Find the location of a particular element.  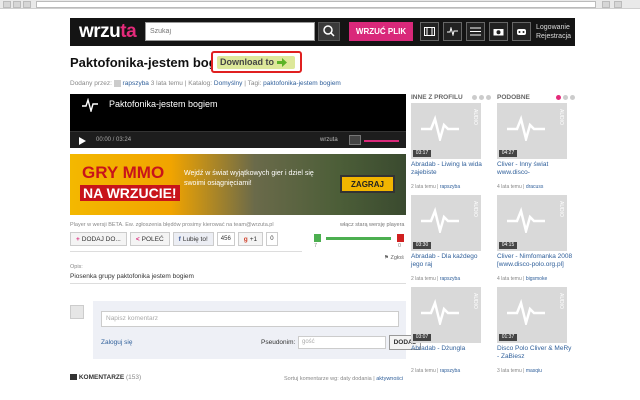

search-icon is located at coordinates (329, 31).